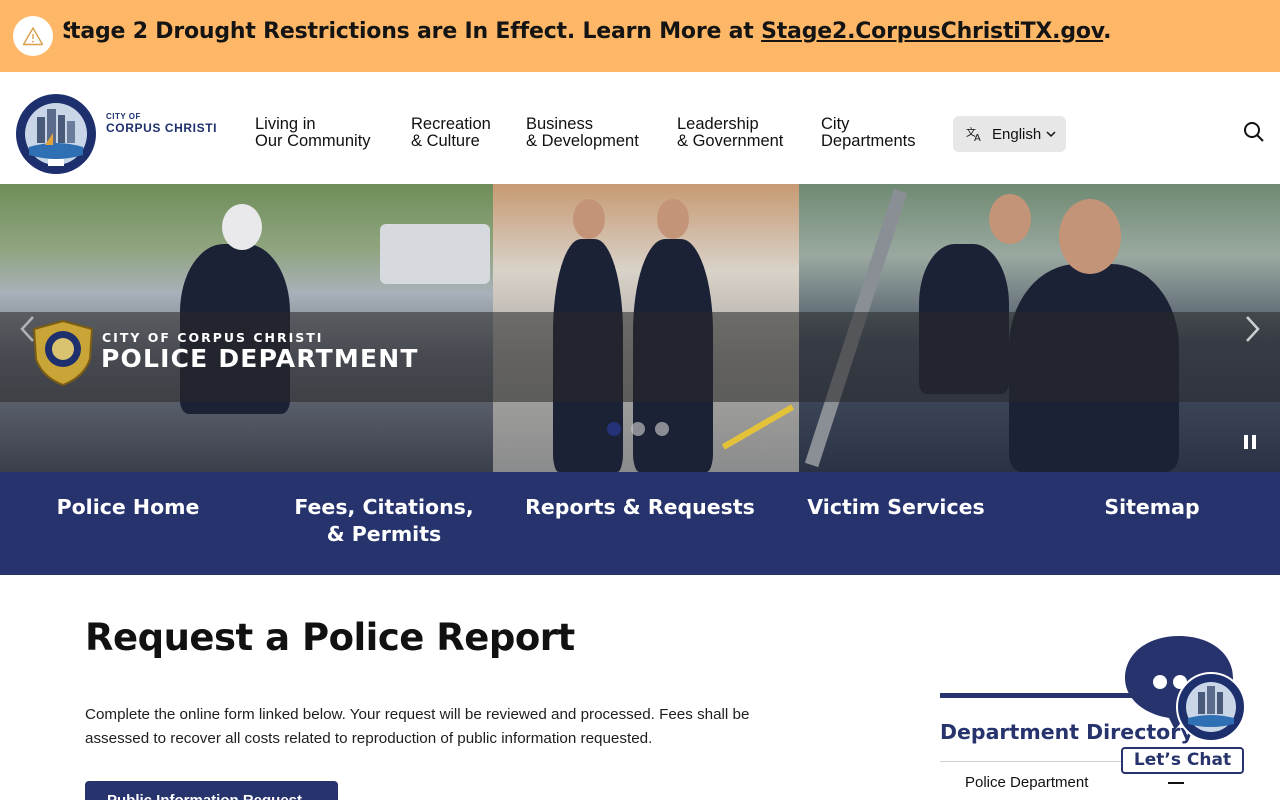 The width and height of the screenshot is (1280, 800). What do you see at coordinates (758, 427) in the screenshot?
I see `road-line` at bounding box center [758, 427].